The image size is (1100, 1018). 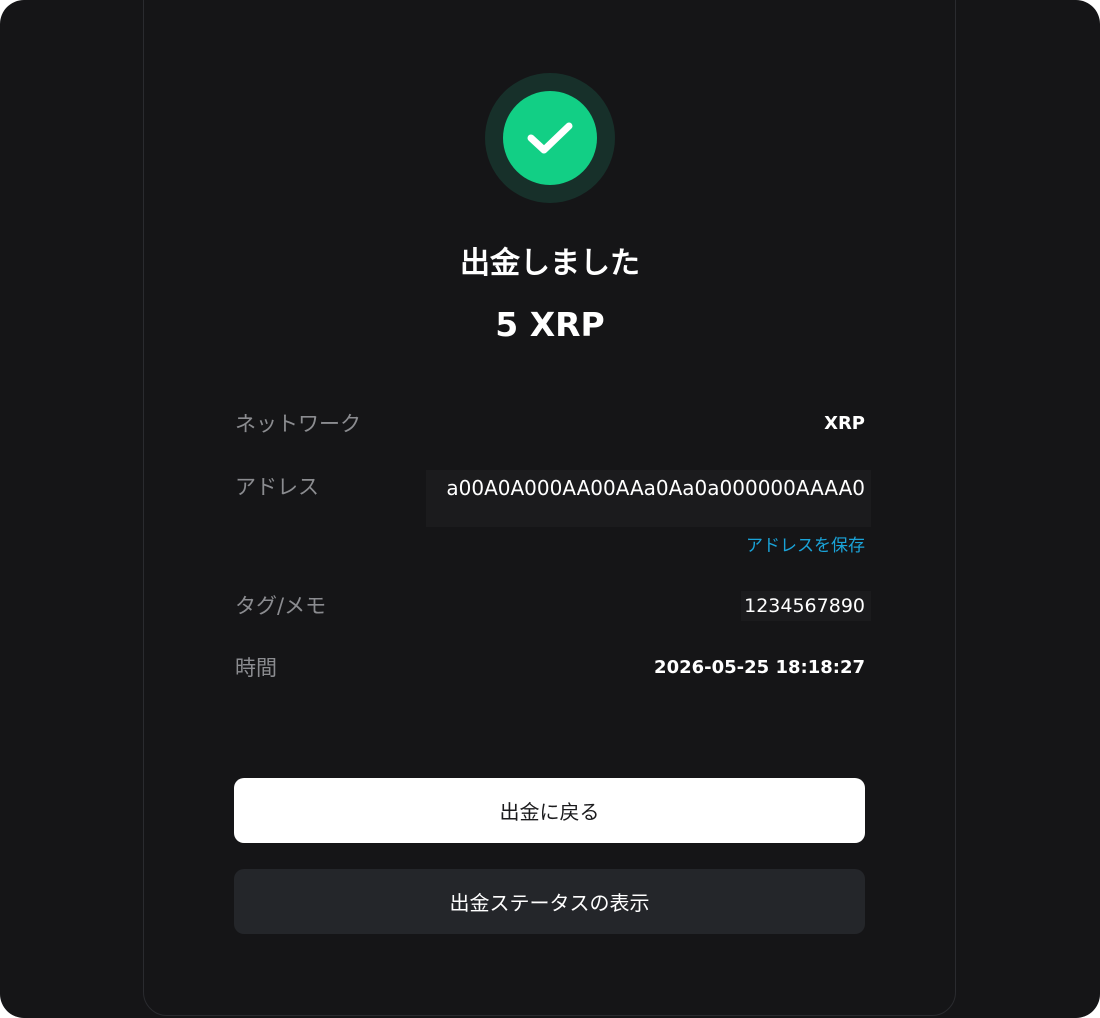 I want to click on back-to-withdrawal-button: 出金に戻る, so click(x=549, y=810).